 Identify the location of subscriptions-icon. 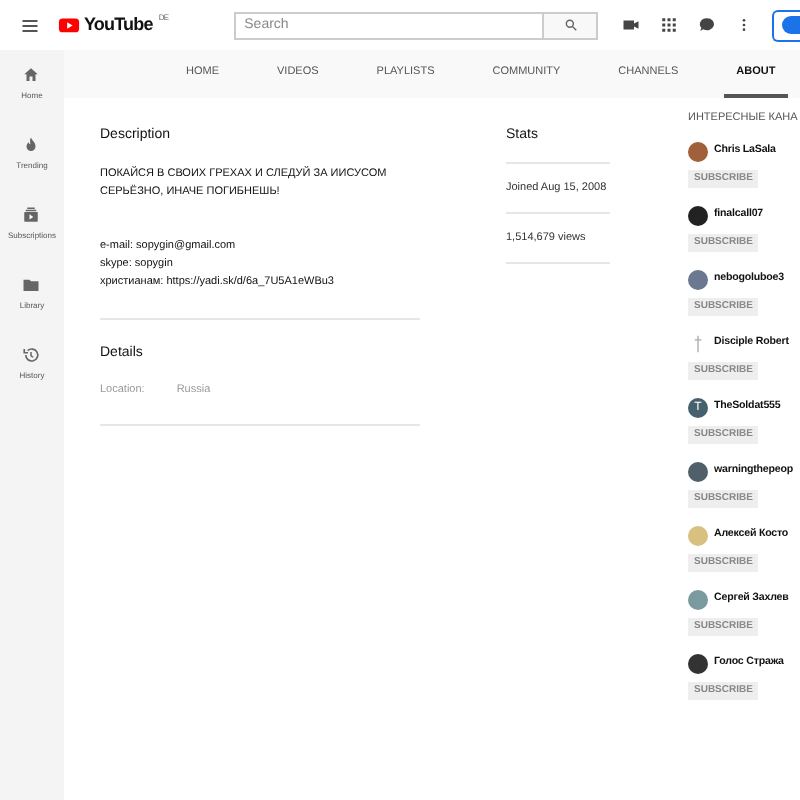
(31, 215).